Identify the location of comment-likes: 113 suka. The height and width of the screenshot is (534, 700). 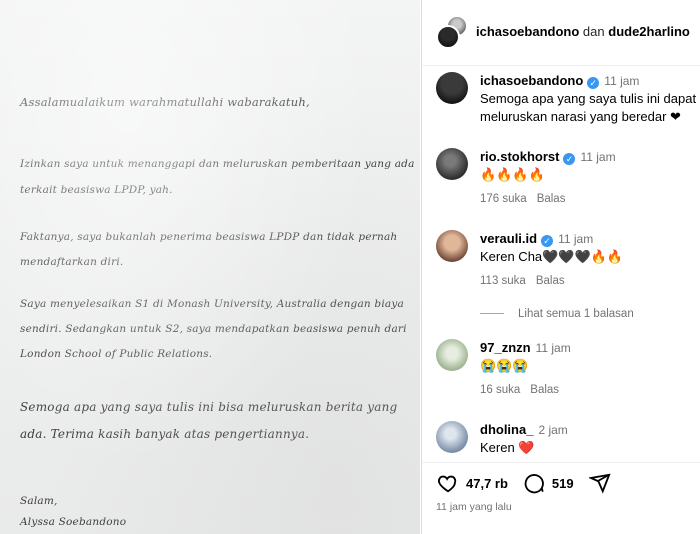
(503, 281).